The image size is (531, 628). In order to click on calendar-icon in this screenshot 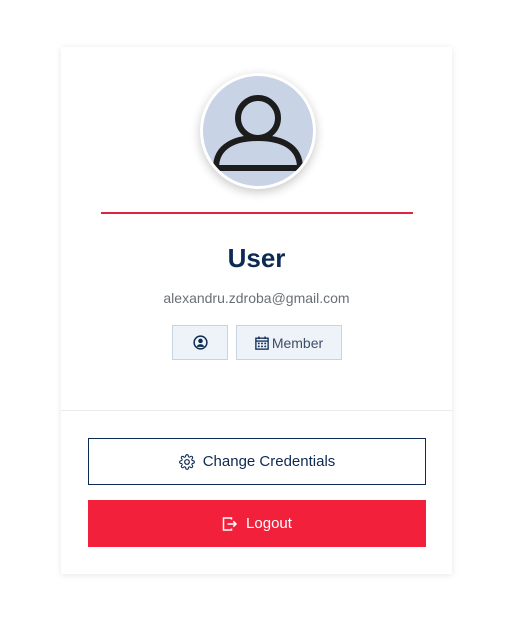, I will do `click(262, 342)`.